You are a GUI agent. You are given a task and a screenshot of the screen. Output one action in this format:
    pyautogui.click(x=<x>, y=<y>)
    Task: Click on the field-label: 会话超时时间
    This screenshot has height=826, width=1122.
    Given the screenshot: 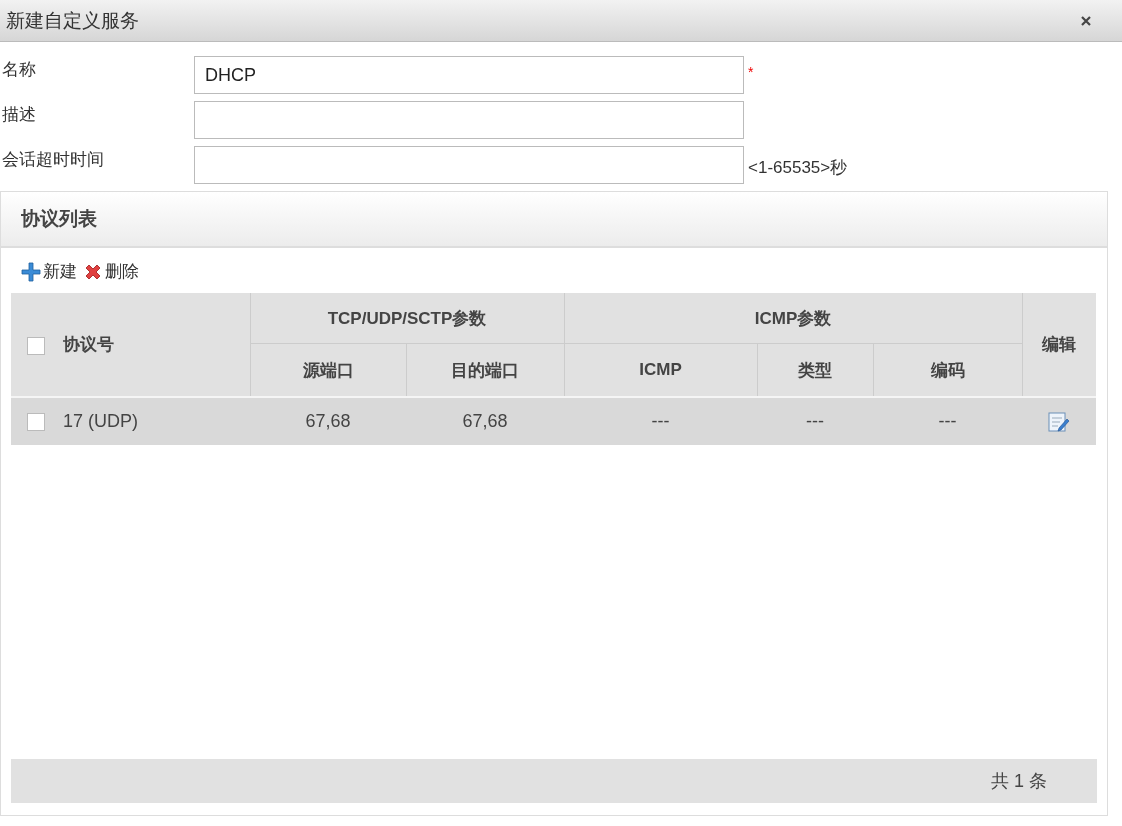 What is the action you would take?
    pyautogui.click(x=53, y=160)
    